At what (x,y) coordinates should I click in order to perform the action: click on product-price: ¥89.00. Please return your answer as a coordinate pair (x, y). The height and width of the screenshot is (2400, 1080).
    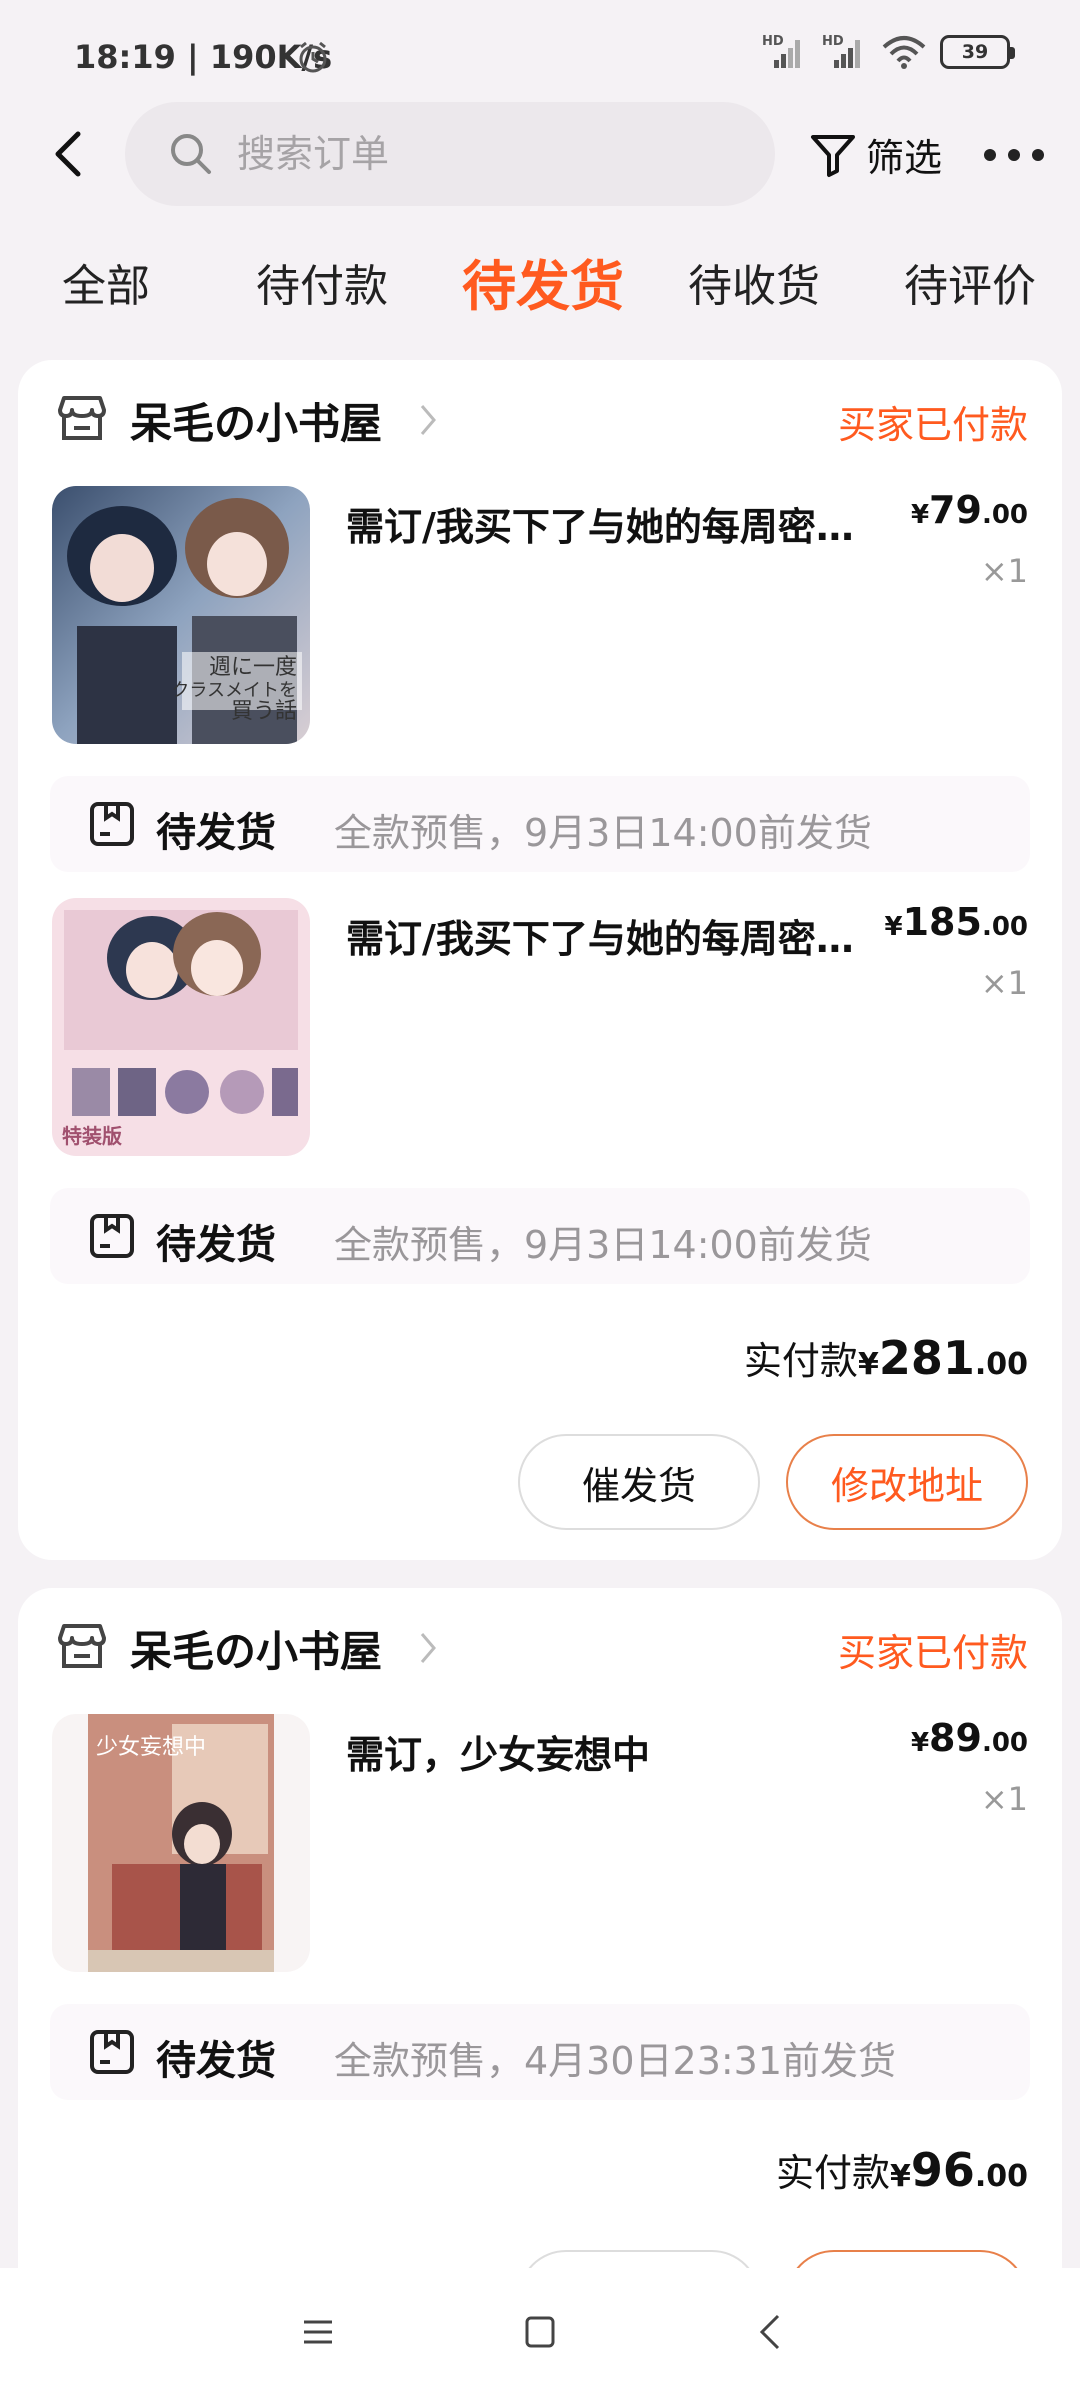
    Looking at the image, I should click on (969, 1738).